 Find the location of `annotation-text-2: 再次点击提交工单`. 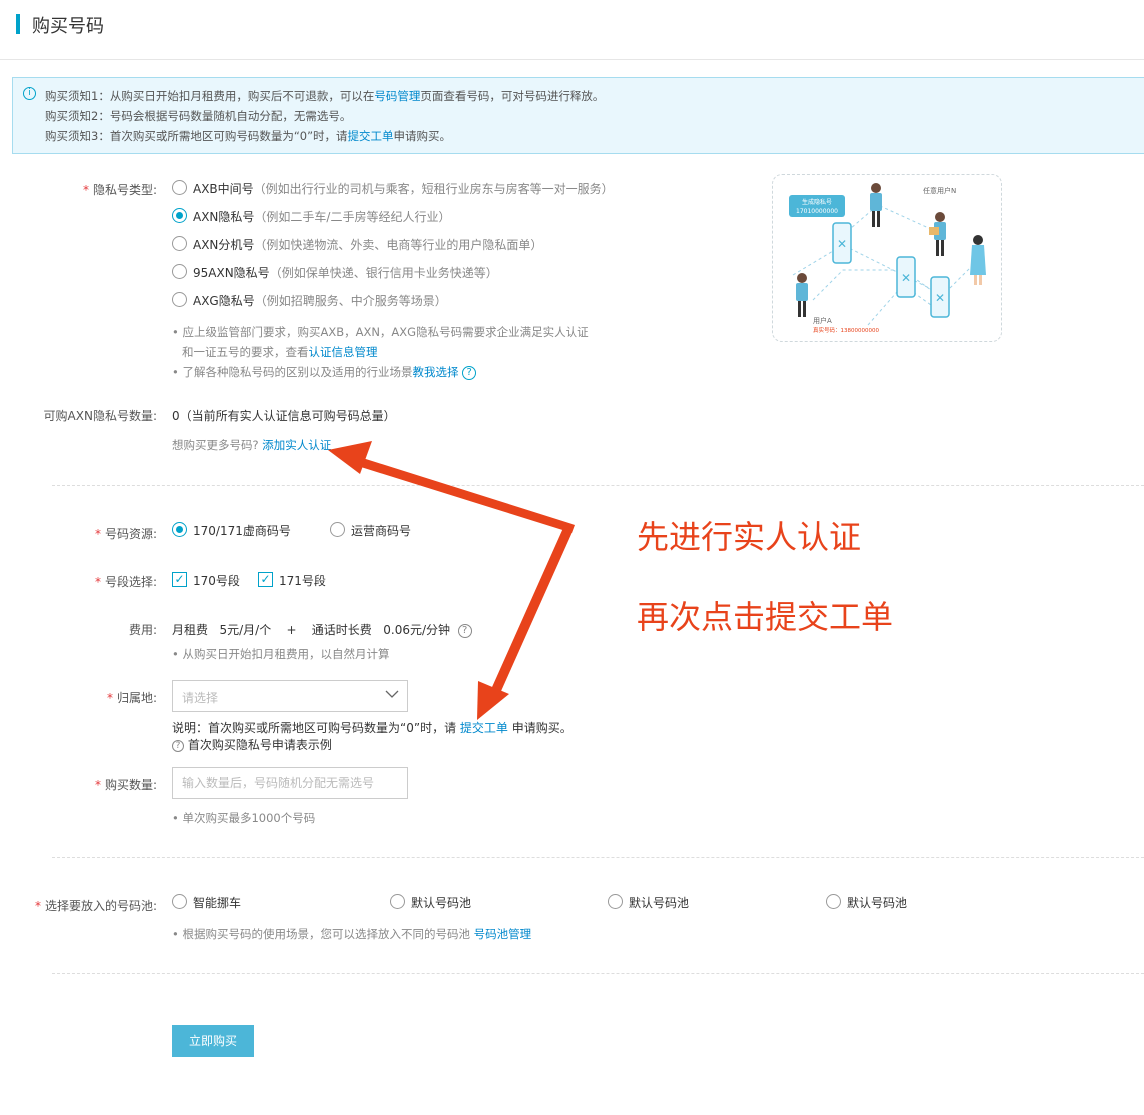

annotation-text-2: 再次点击提交工单 is located at coordinates (765, 617).